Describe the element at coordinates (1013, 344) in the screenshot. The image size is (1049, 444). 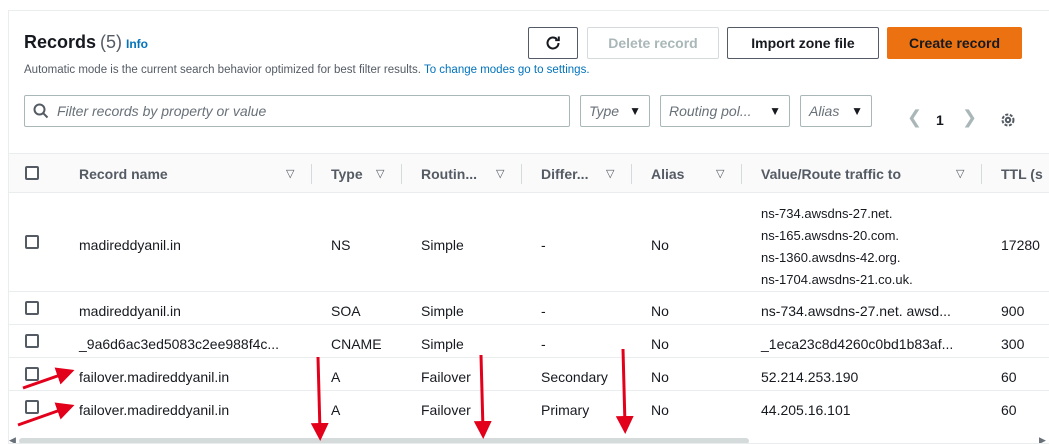
I see `ttl: 300` at that location.